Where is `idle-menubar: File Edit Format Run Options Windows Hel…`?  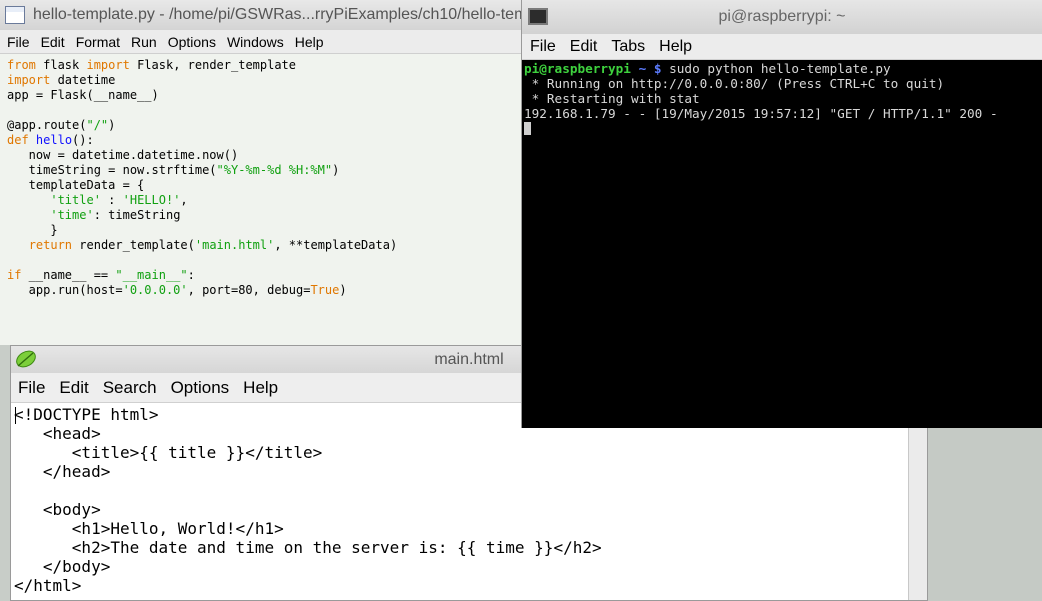 idle-menubar: File Edit Format Run Options Windows Hel… is located at coordinates (261, 42).